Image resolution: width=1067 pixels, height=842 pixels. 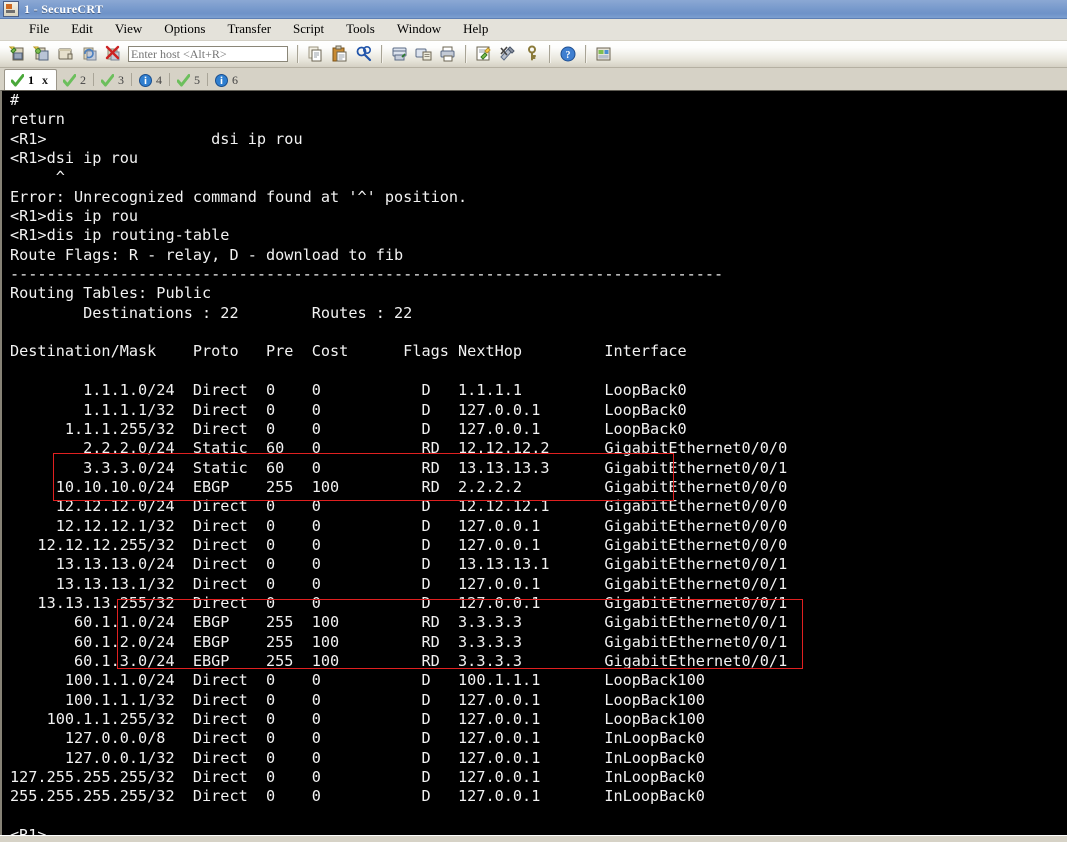 I want to click on help-button: ?, so click(x=568, y=54).